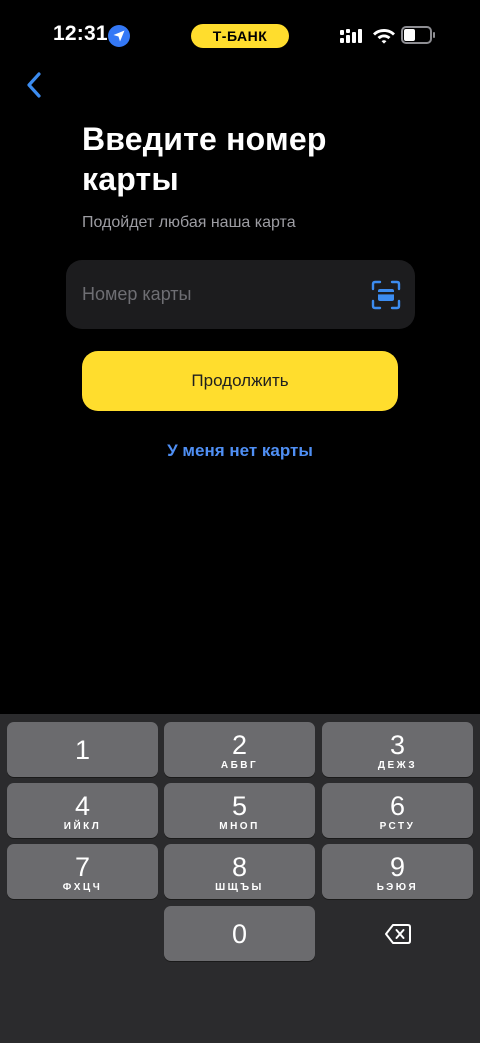  What do you see at coordinates (239, 745) in the screenshot?
I see `key-digit: 2` at bounding box center [239, 745].